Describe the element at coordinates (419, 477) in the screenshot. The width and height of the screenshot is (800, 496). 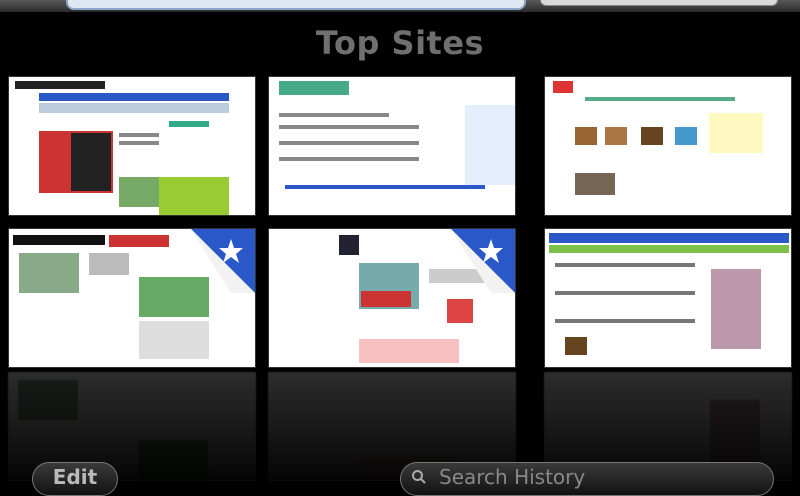
I see `search-icon` at that location.